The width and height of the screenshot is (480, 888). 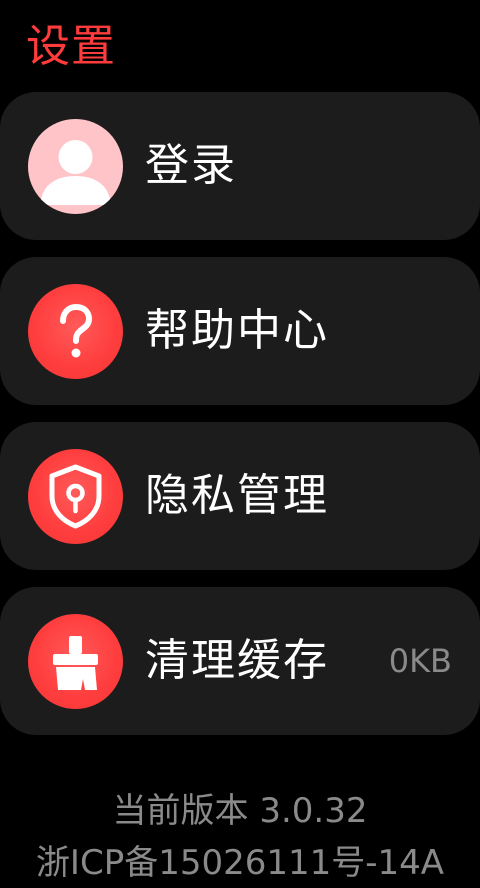 I want to click on question-mark-icon, so click(x=75, y=331).